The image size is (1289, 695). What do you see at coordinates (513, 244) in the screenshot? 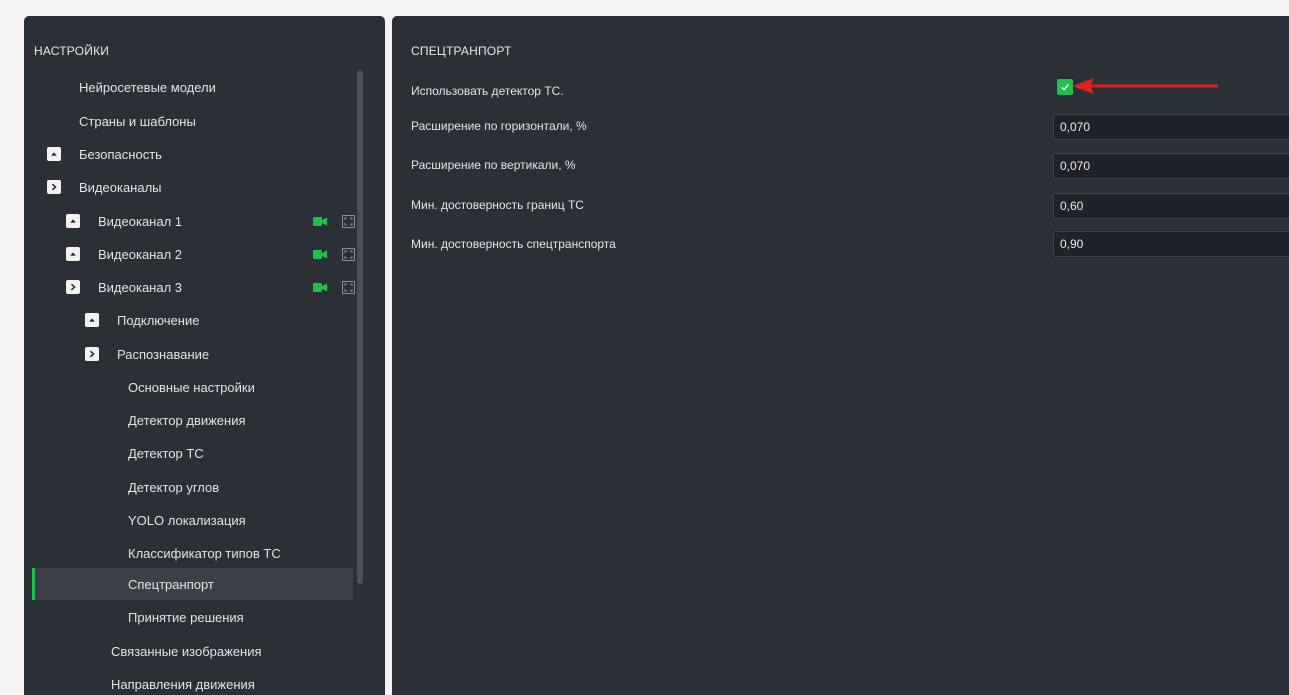
I see `field-label: Мин. достоверность спецтранспорта` at bounding box center [513, 244].